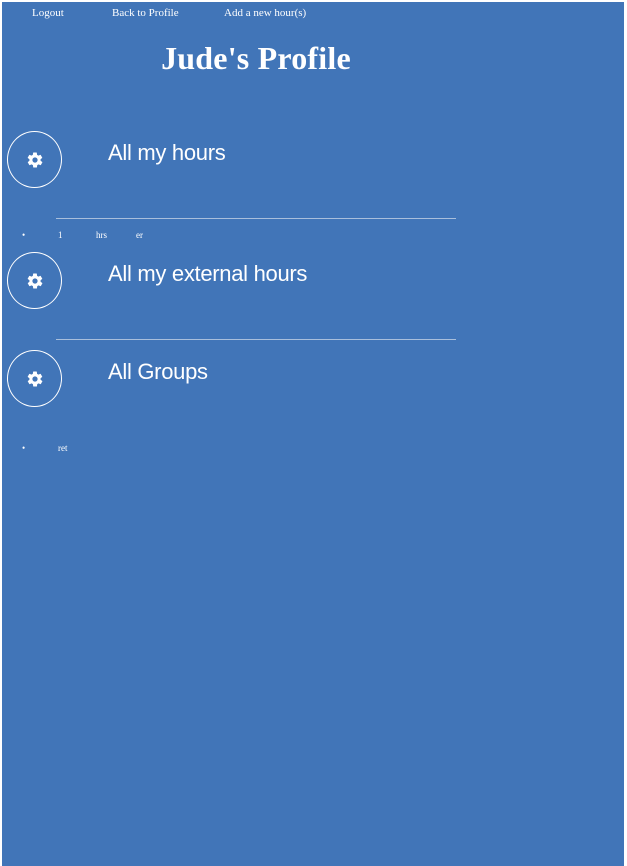 Image resolution: width=627 pixels, height=866 pixels. What do you see at coordinates (48, 13) in the screenshot?
I see `logout-link: Logout` at bounding box center [48, 13].